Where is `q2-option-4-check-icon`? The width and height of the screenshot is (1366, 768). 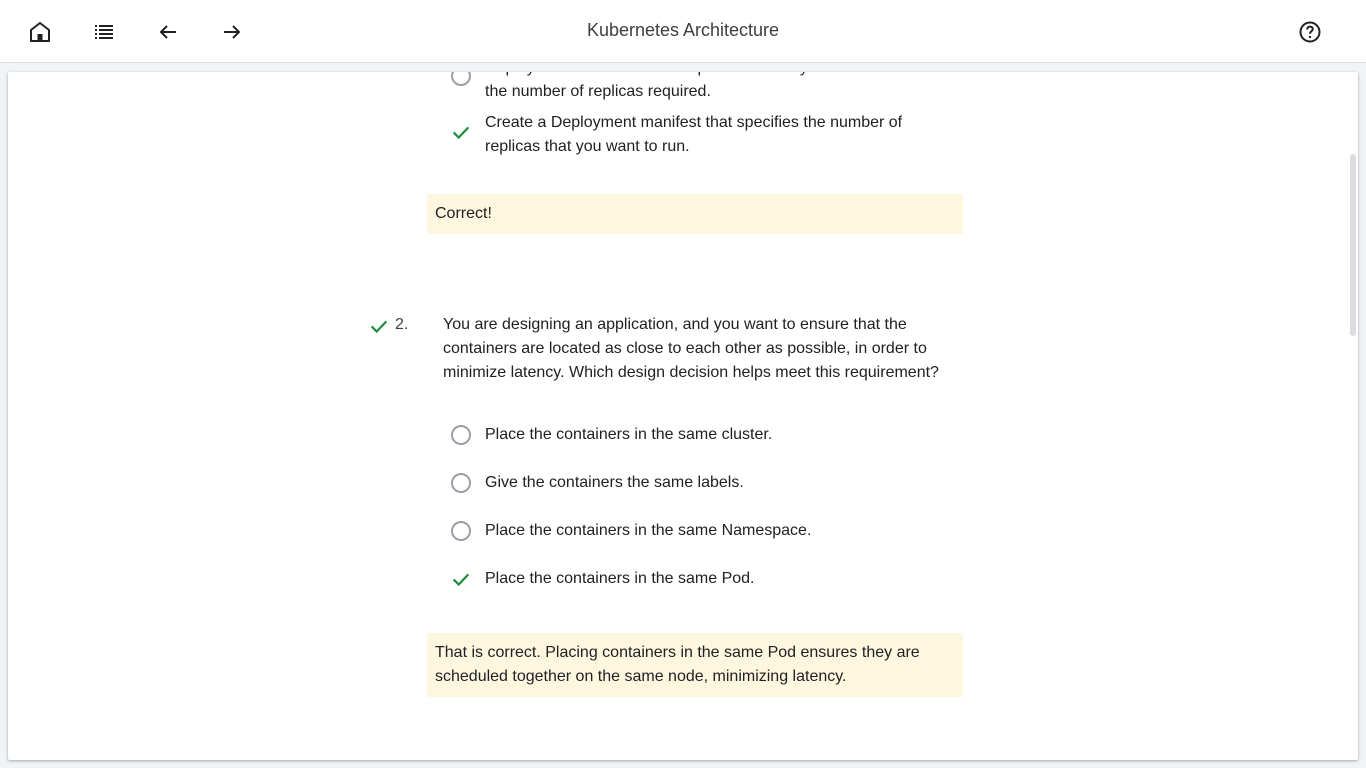 q2-option-4-check-icon is located at coordinates (461, 579).